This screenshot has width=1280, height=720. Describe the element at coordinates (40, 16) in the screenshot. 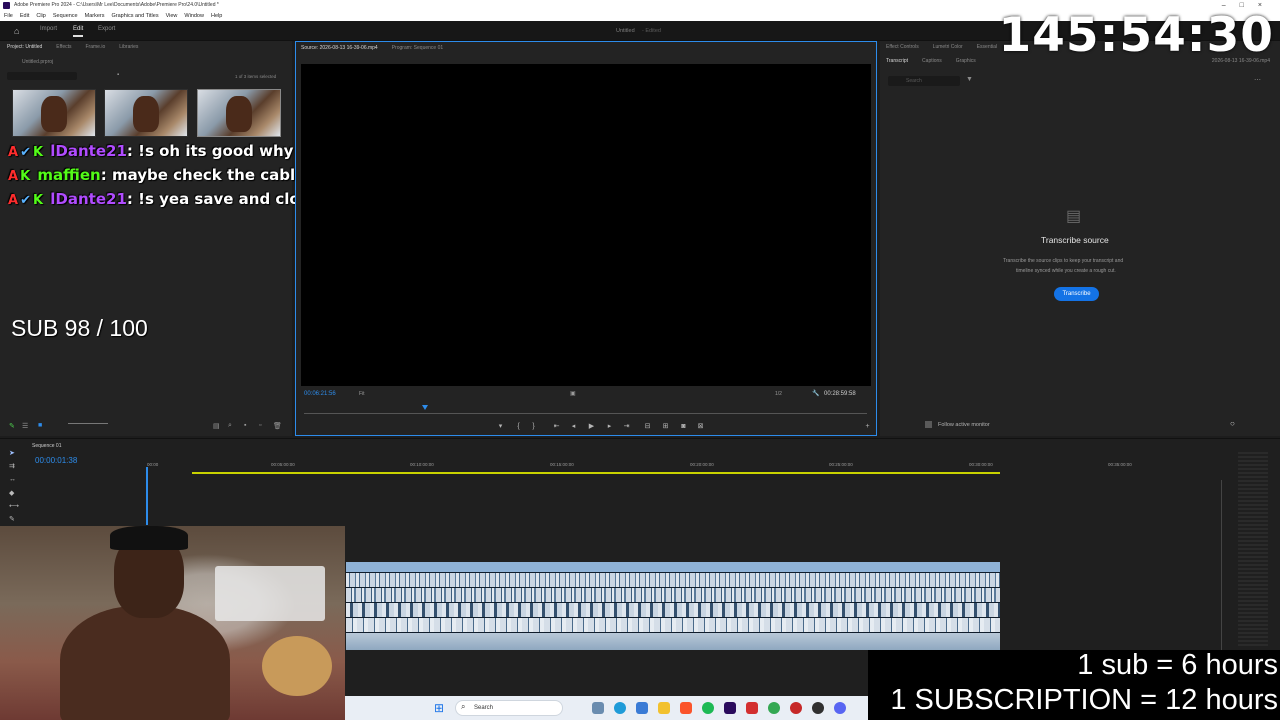

I see `menu-clip: Clip` at that location.